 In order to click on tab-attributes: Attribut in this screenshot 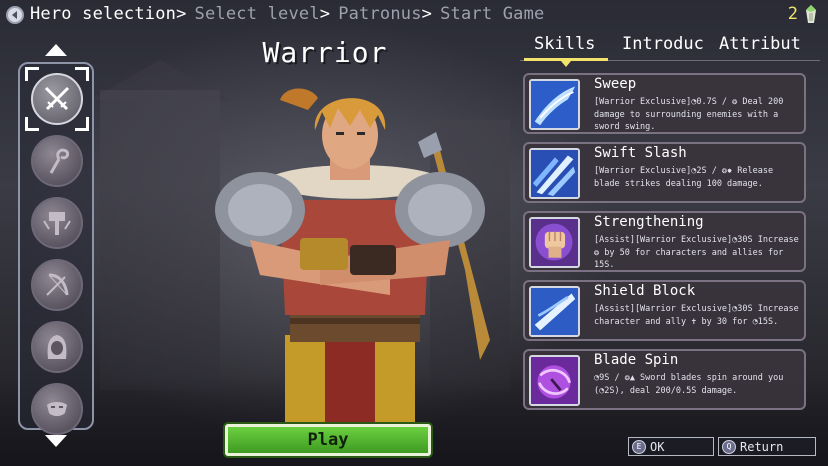, I will do `click(760, 44)`.